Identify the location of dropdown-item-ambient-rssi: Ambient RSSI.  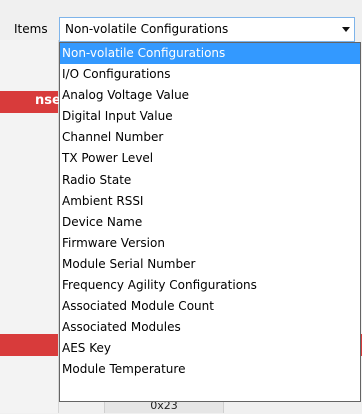
(210, 201).